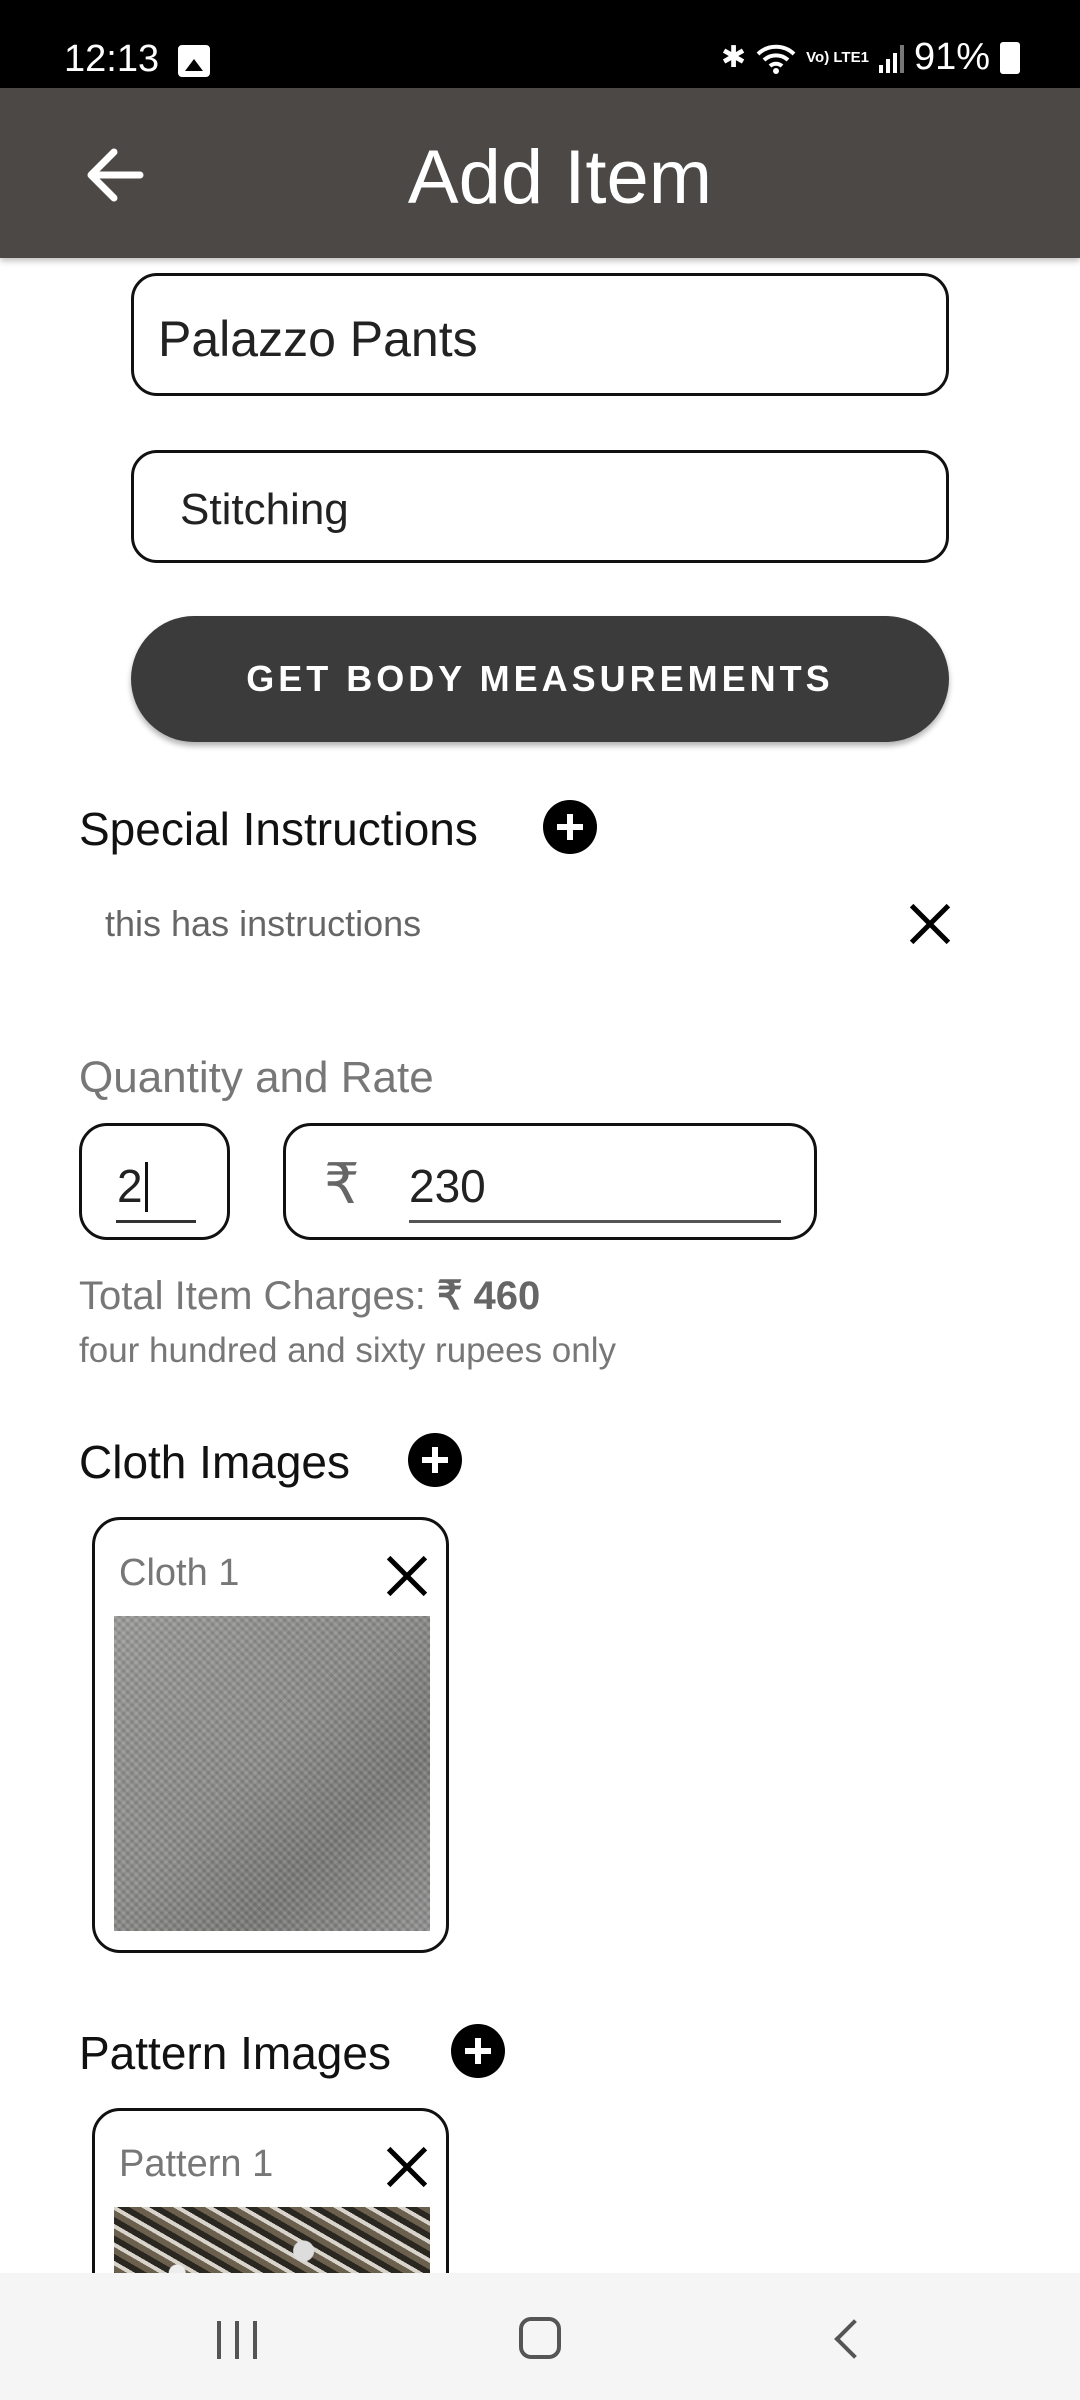  What do you see at coordinates (407, 2167) in the screenshot?
I see `remove-pattern-image-icon` at bounding box center [407, 2167].